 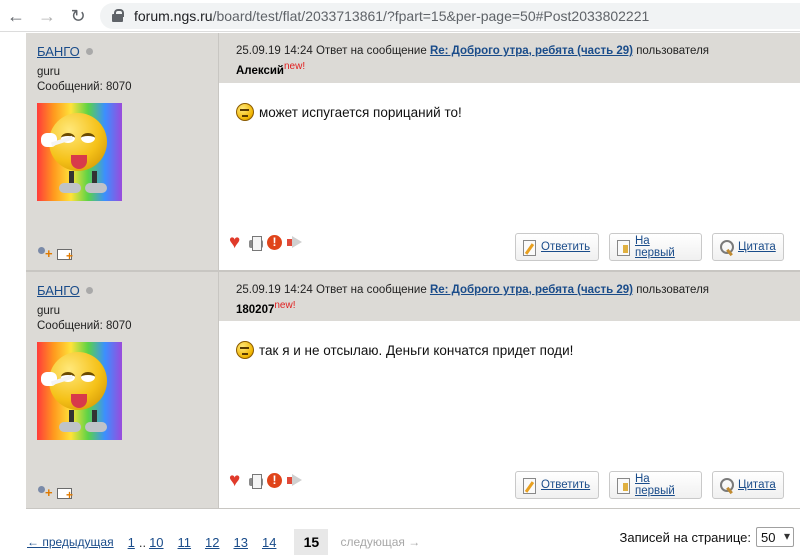 What do you see at coordinates (131, 542) in the screenshot?
I see `page-link-1: 1` at bounding box center [131, 542].